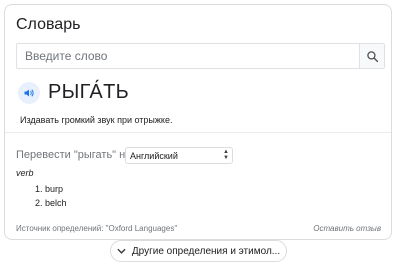  What do you see at coordinates (347, 228) in the screenshot?
I see `feedback-link: Оставить отзыв` at bounding box center [347, 228].